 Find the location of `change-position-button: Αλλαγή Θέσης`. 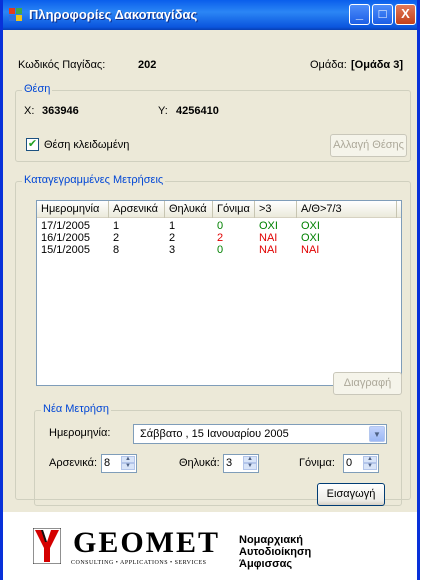

change-position-button: Αλλαγή Θέσης is located at coordinates (368, 145).